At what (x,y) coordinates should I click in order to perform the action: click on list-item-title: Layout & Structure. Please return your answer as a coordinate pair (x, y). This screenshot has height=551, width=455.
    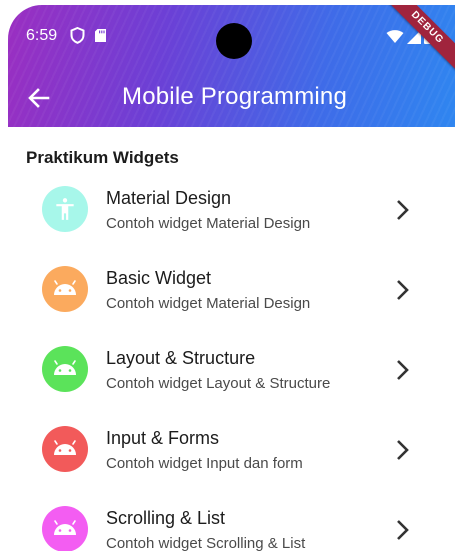
    Looking at the image, I should click on (181, 358).